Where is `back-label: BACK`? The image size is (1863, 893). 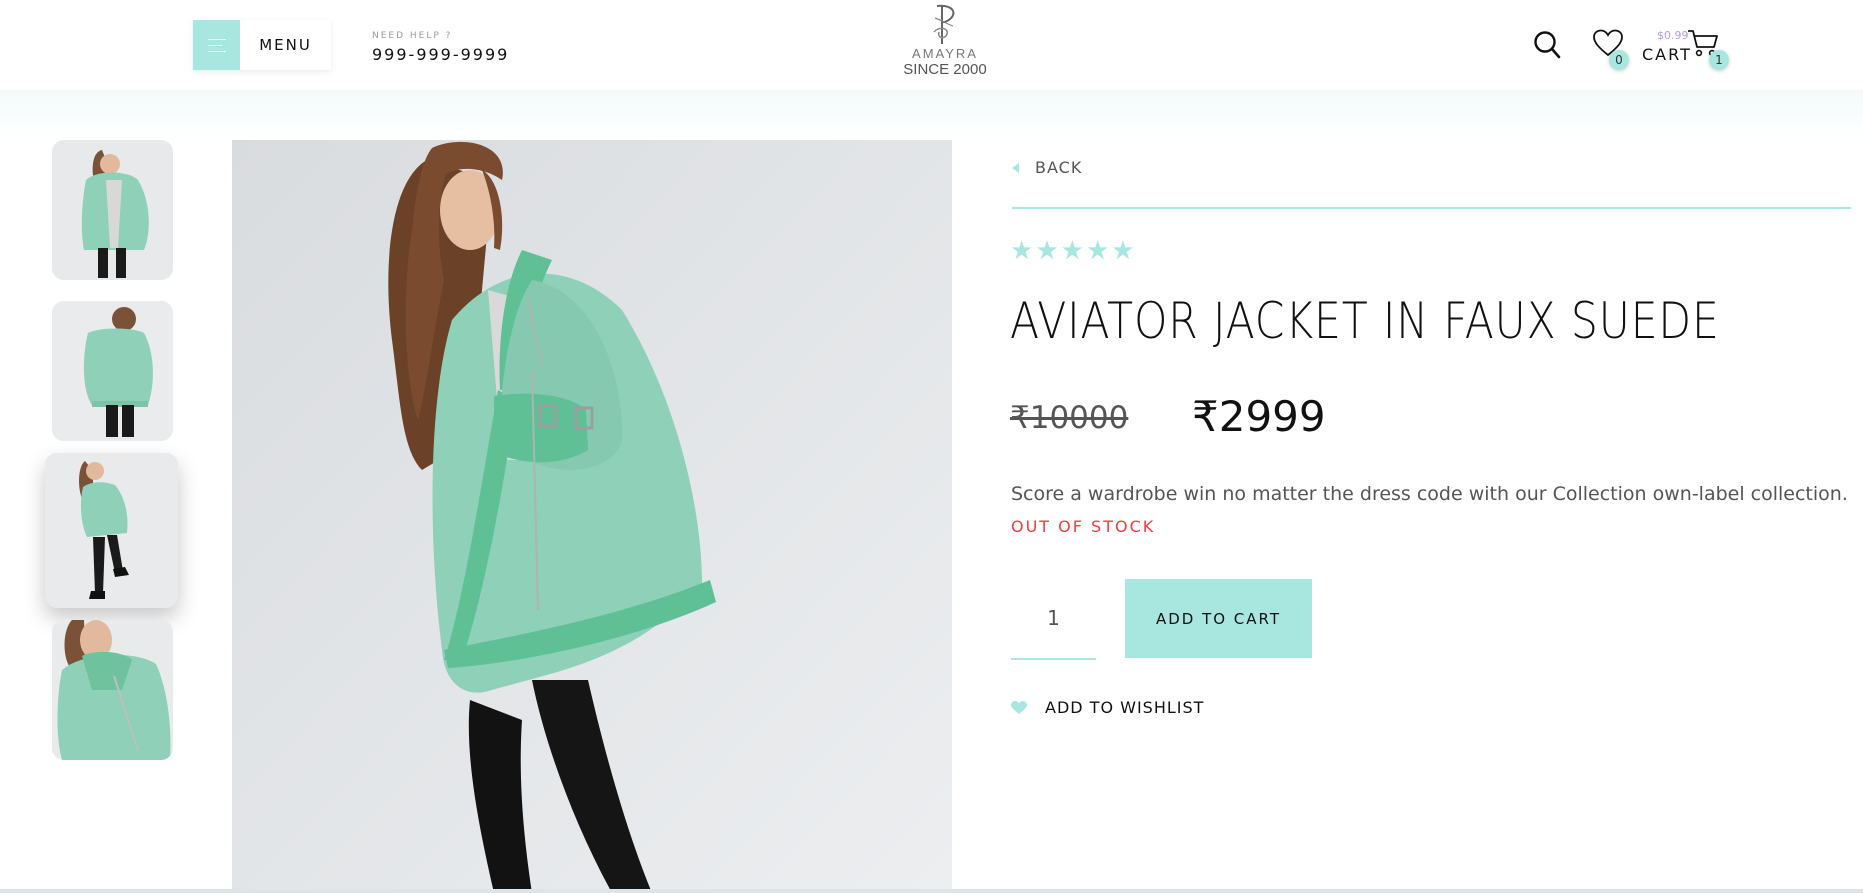
back-label: BACK is located at coordinates (1059, 167).